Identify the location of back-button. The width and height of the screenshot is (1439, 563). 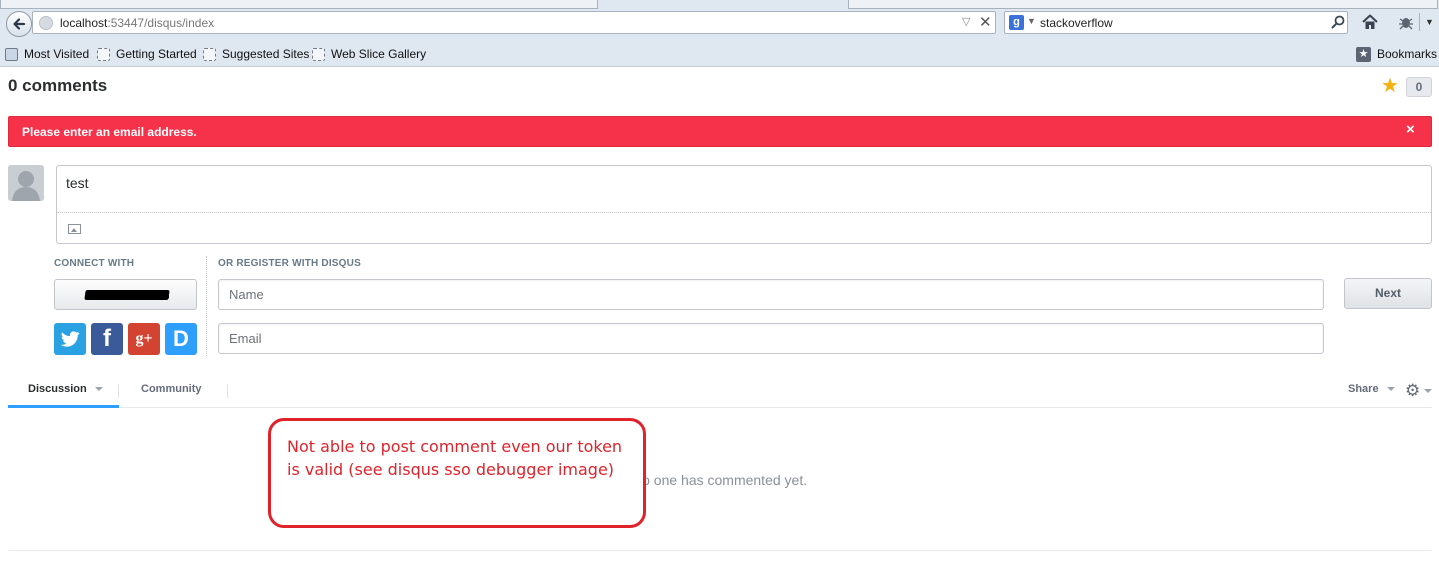
(19, 24).